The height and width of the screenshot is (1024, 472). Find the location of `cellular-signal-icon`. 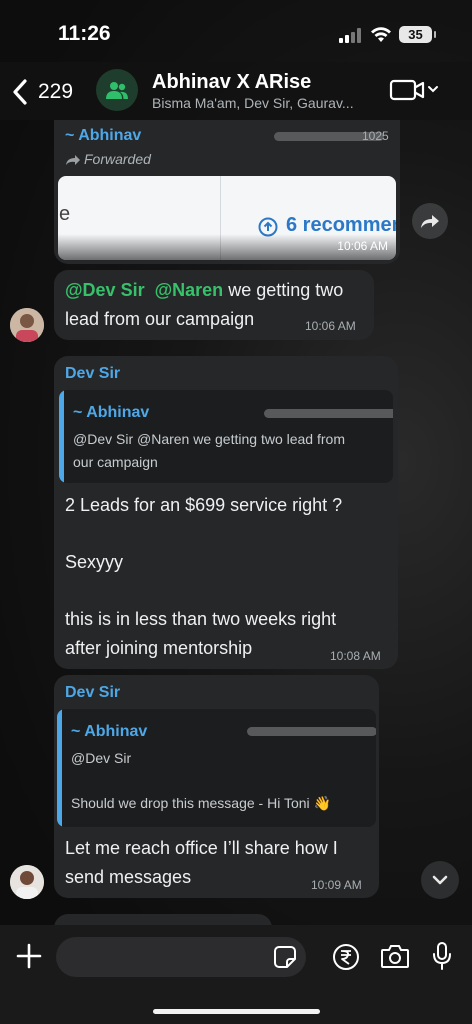

cellular-signal-icon is located at coordinates (351, 35).